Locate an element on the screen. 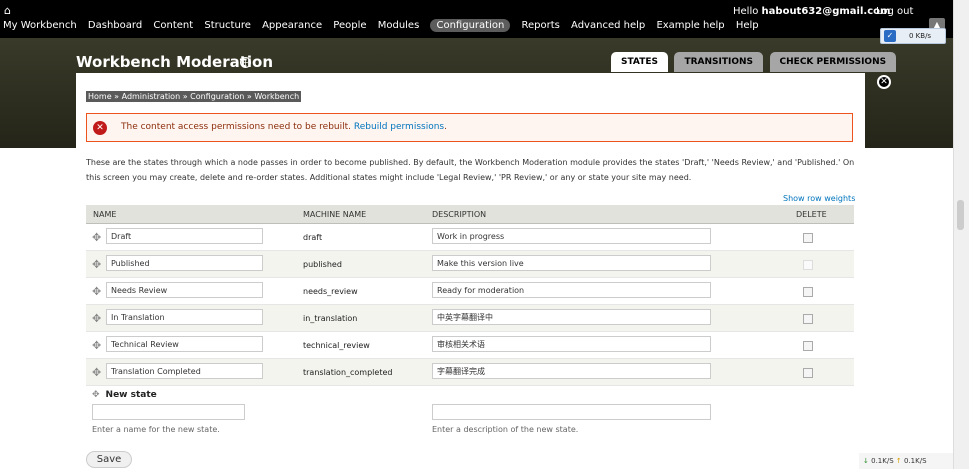 This screenshot has height=469, width=969. table-row: ✥ Draft draft Work in progress is located at coordinates (470, 237).